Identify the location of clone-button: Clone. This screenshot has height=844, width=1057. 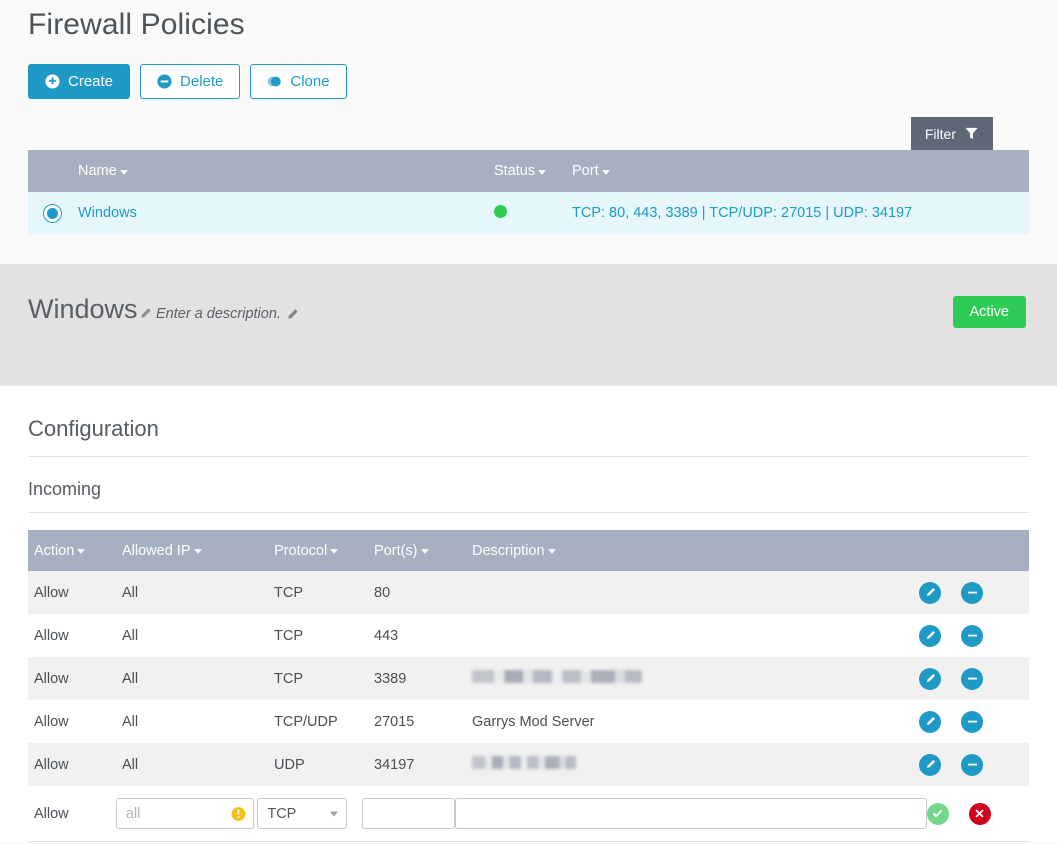
(298, 81).